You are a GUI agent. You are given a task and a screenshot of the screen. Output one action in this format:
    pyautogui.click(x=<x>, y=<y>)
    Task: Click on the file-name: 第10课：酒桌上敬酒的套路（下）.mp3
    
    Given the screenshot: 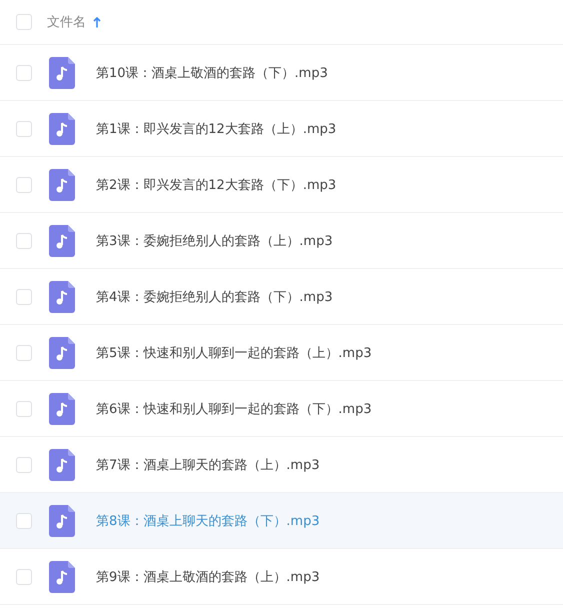 What is the action you would take?
    pyautogui.click(x=212, y=73)
    